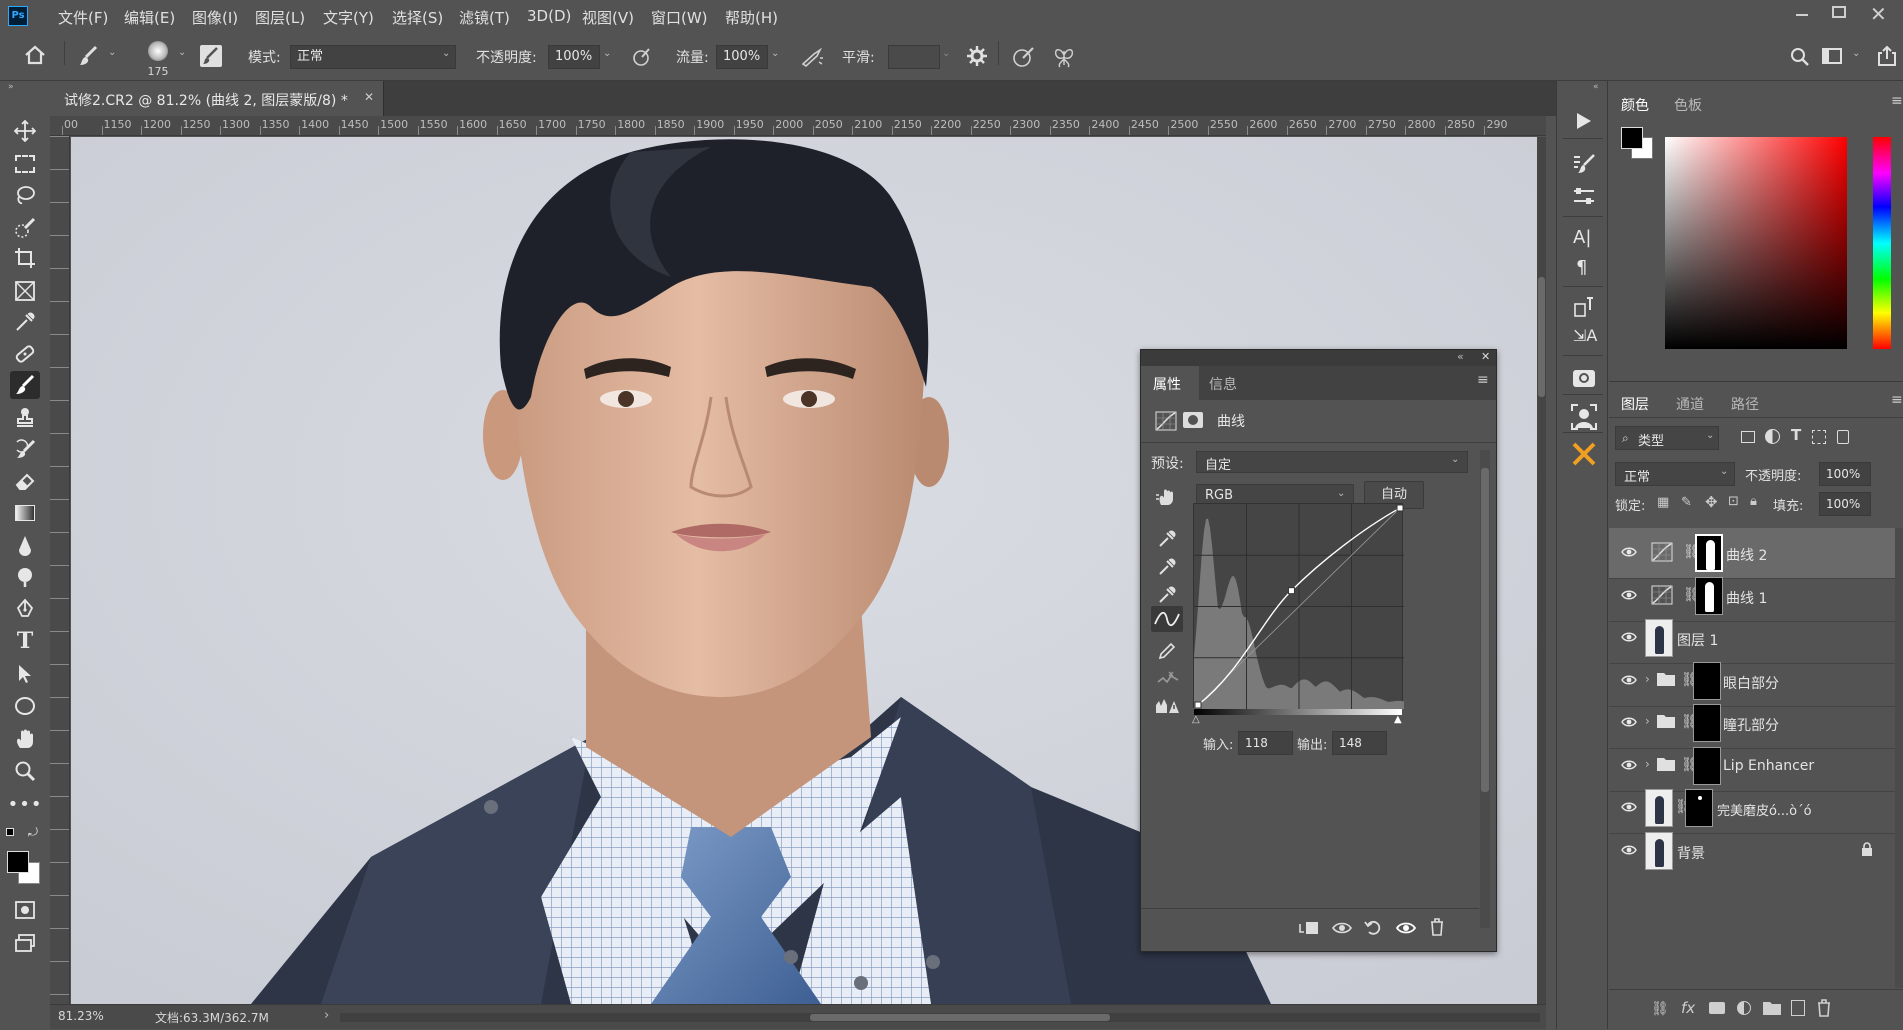 The height and width of the screenshot is (1030, 1903). Describe the element at coordinates (1635, 105) in the screenshot. I see `tab-color: 颜色` at that location.